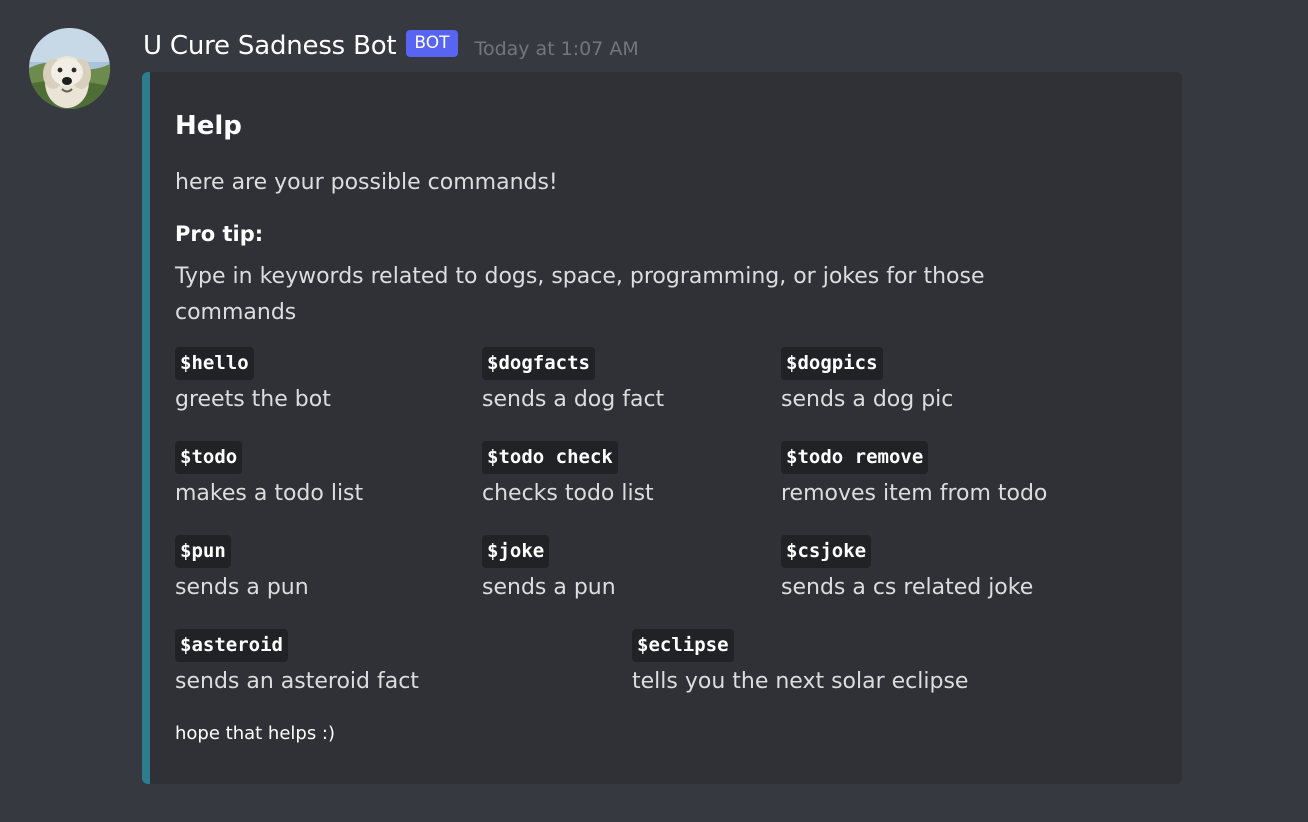  What do you see at coordinates (253, 399) in the screenshot?
I see `command-description: greets the bot` at bounding box center [253, 399].